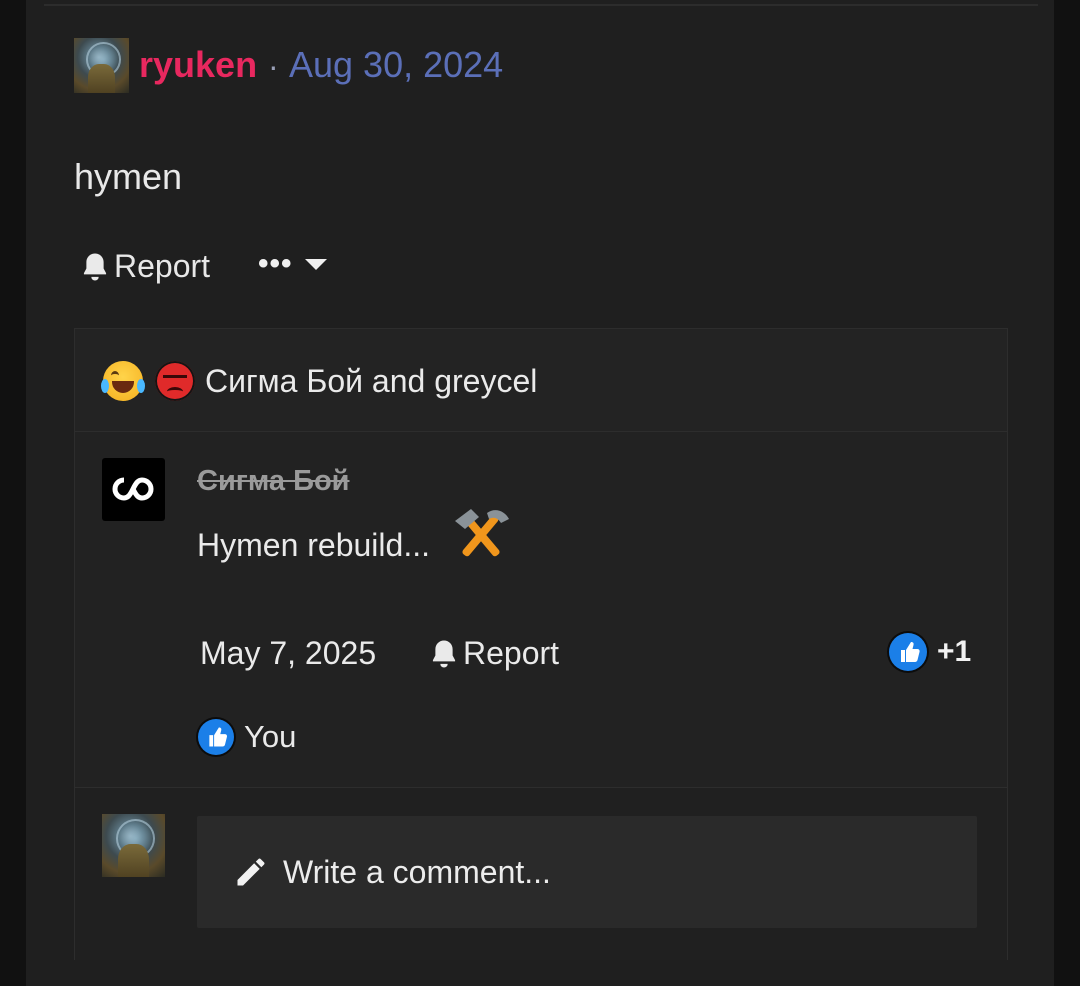 The height and width of the screenshot is (986, 1080). I want to click on ellipsis-icon: •••, so click(275, 263).